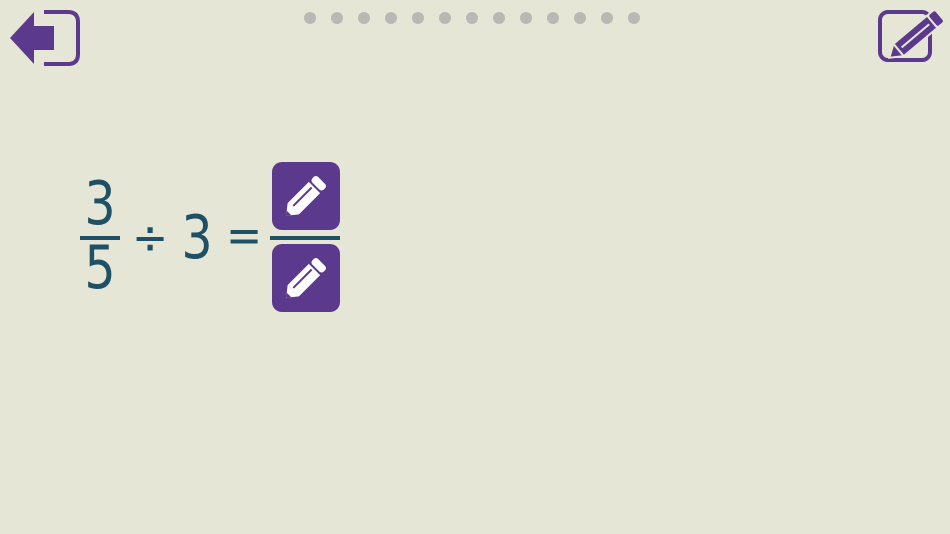 This screenshot has width=950, height=534. Describe the element at coordinates (100, 268) in the screenshot. I see `fraction-denominator: 5` at that location.